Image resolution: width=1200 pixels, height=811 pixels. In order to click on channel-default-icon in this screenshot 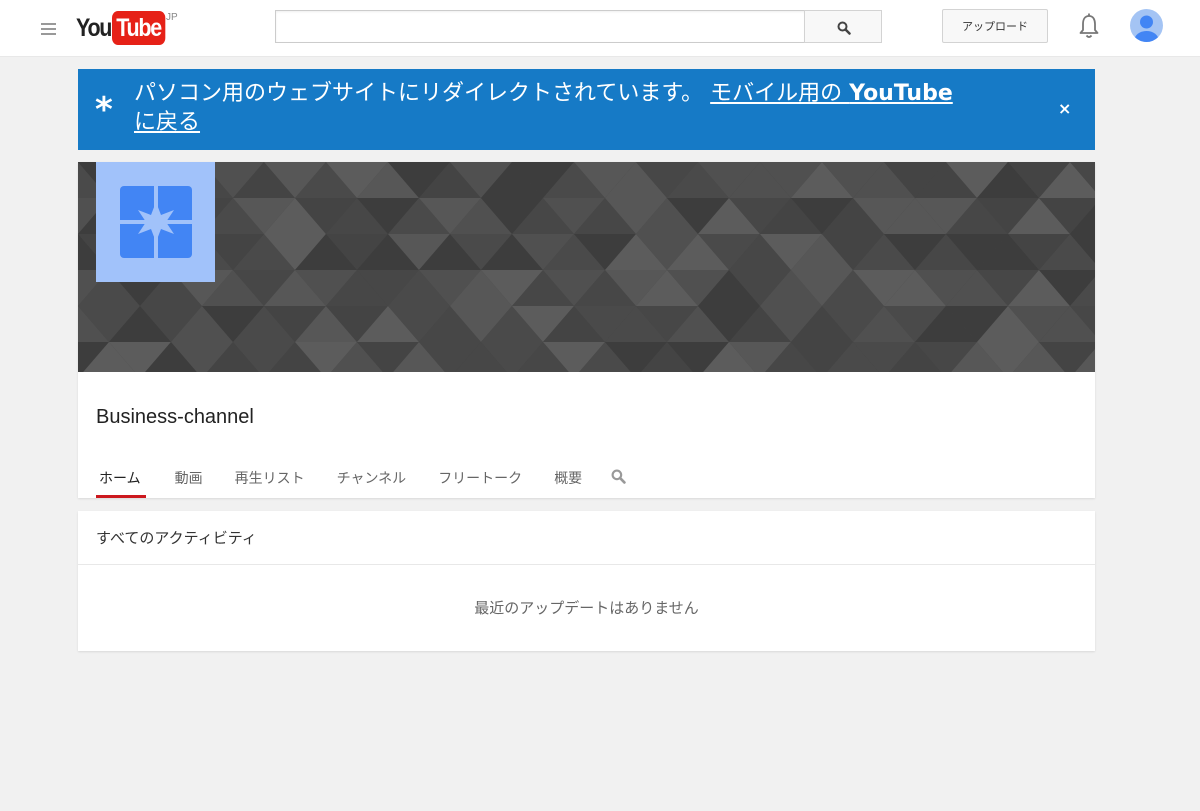, I will do `click(156, 222)`.